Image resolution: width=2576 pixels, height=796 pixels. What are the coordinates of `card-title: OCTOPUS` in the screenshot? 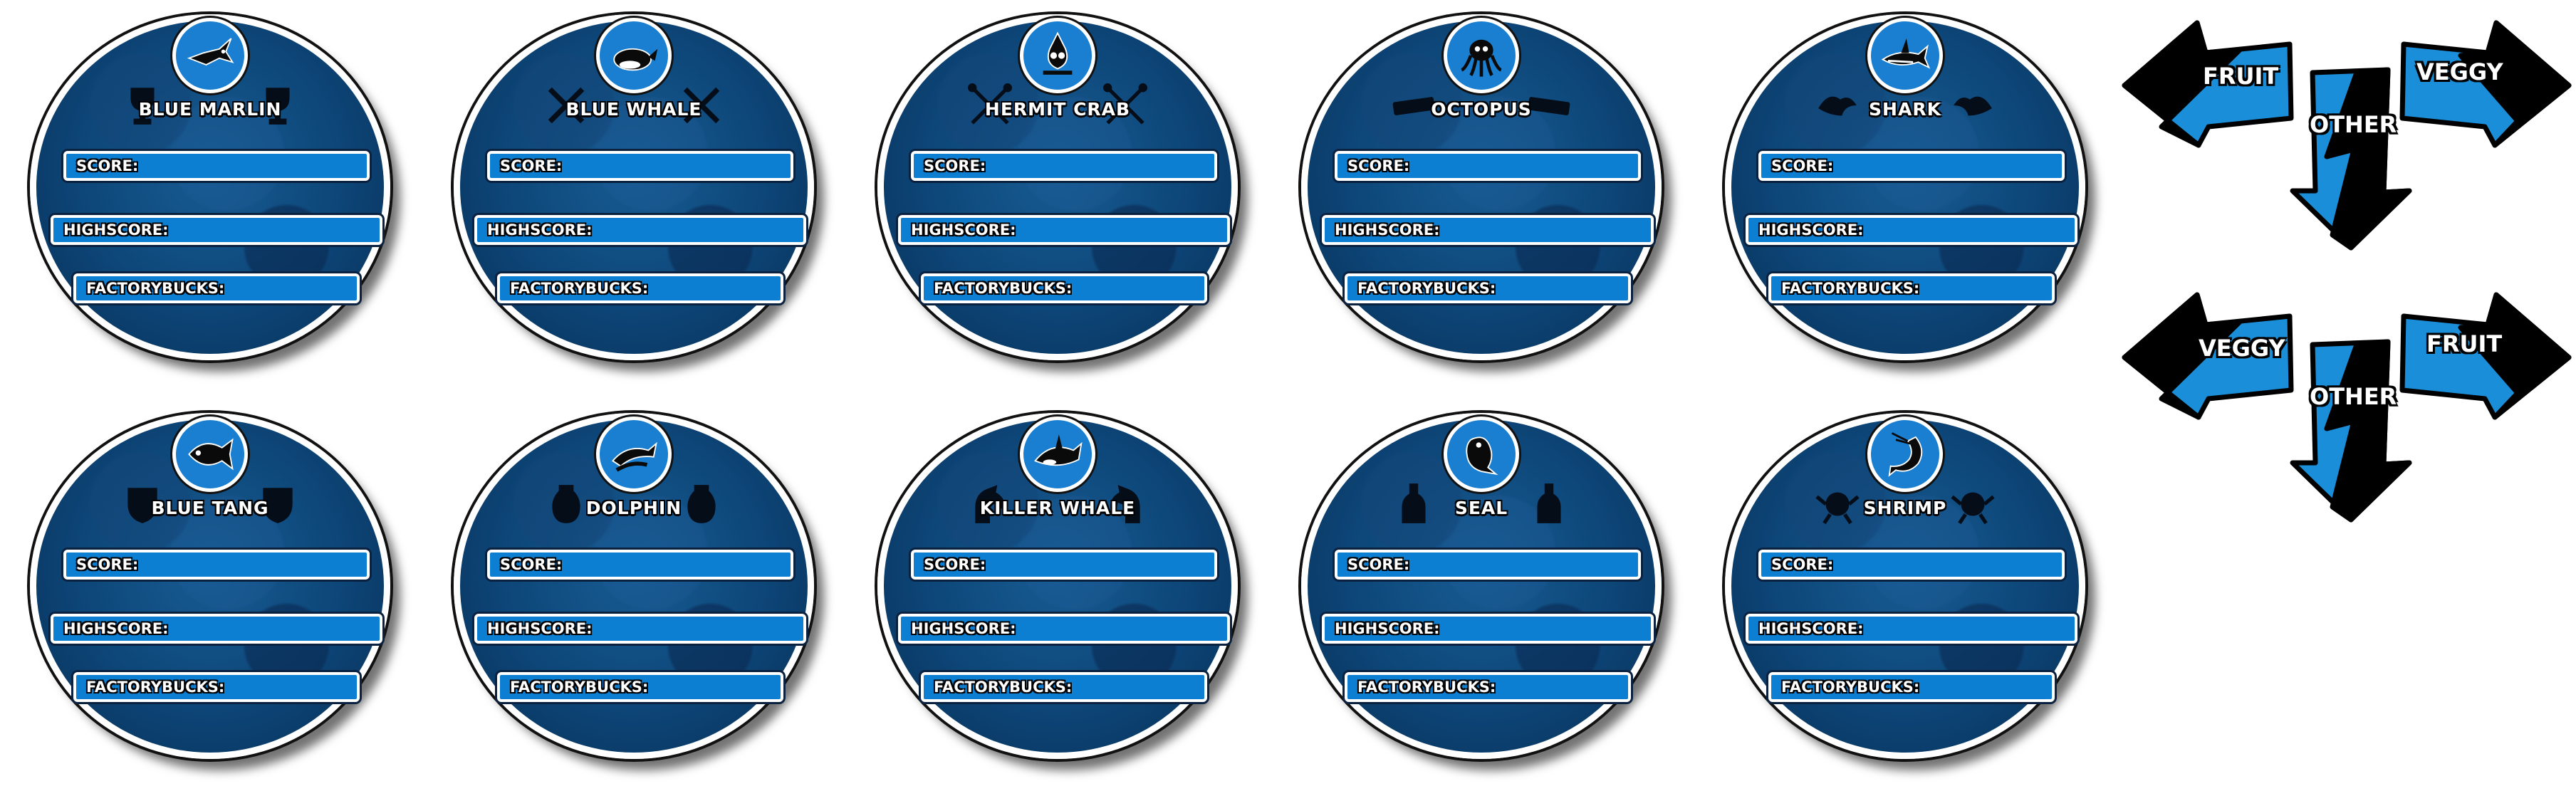 It's located at (1482, 109).